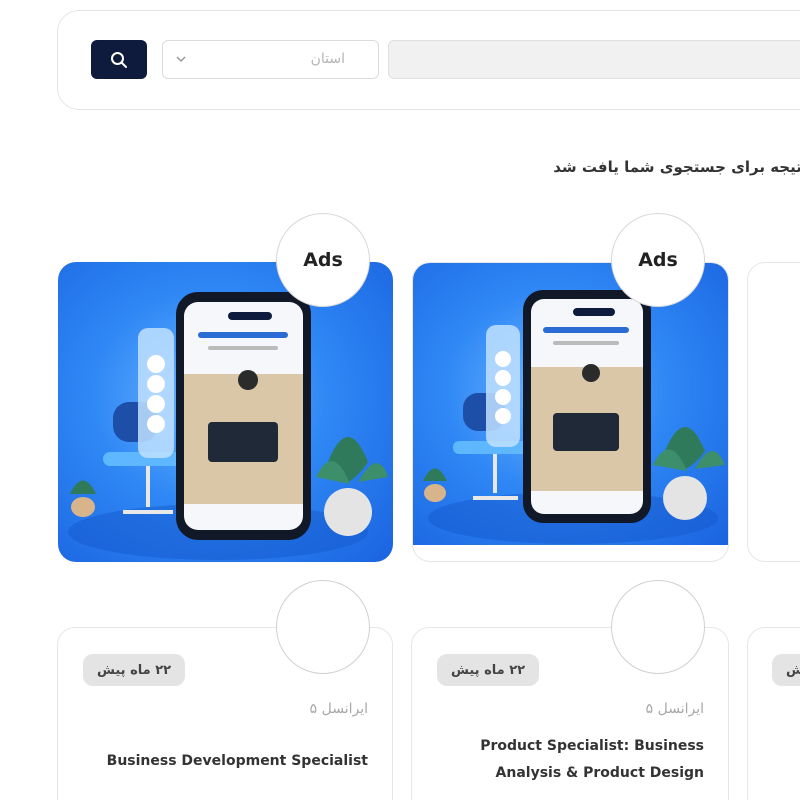 The height and width of the screenshot is (800, 800). Describe the element at coordinates (270, 59) in the screenshot. I see `province-select: استان` at that location.